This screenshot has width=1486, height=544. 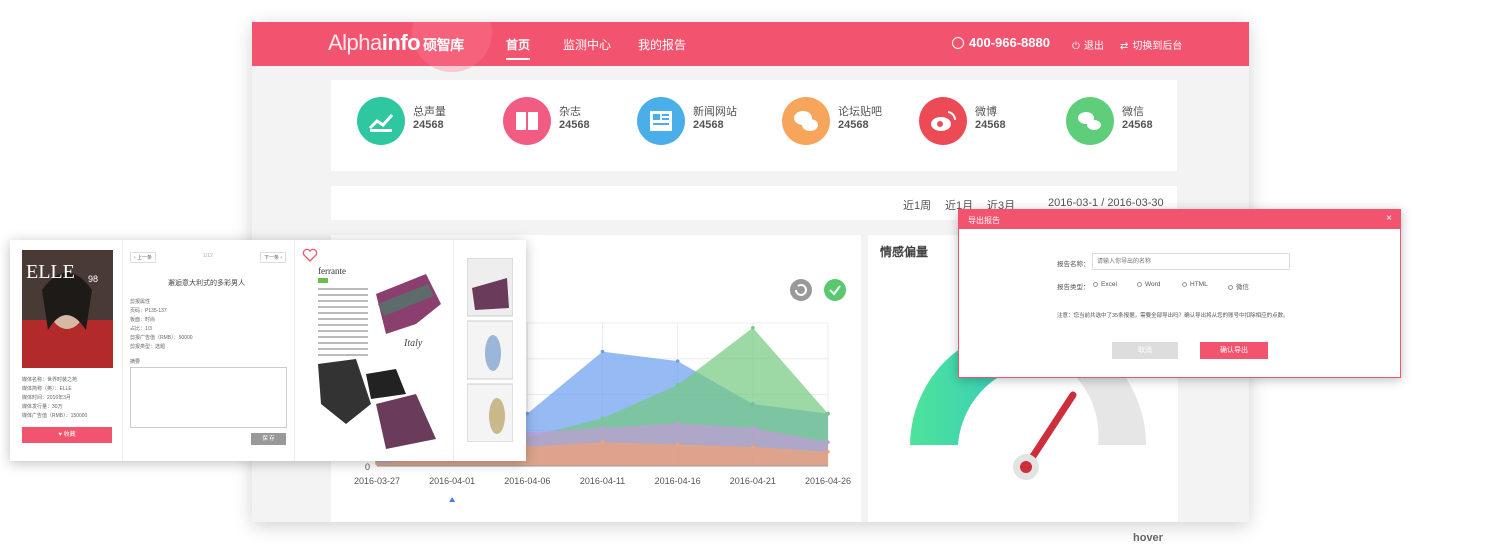 What do you see at coordinates (140, 302) in the screenshot?
I see `attr-header: 剪报属性` at bounding box center [140, 302].